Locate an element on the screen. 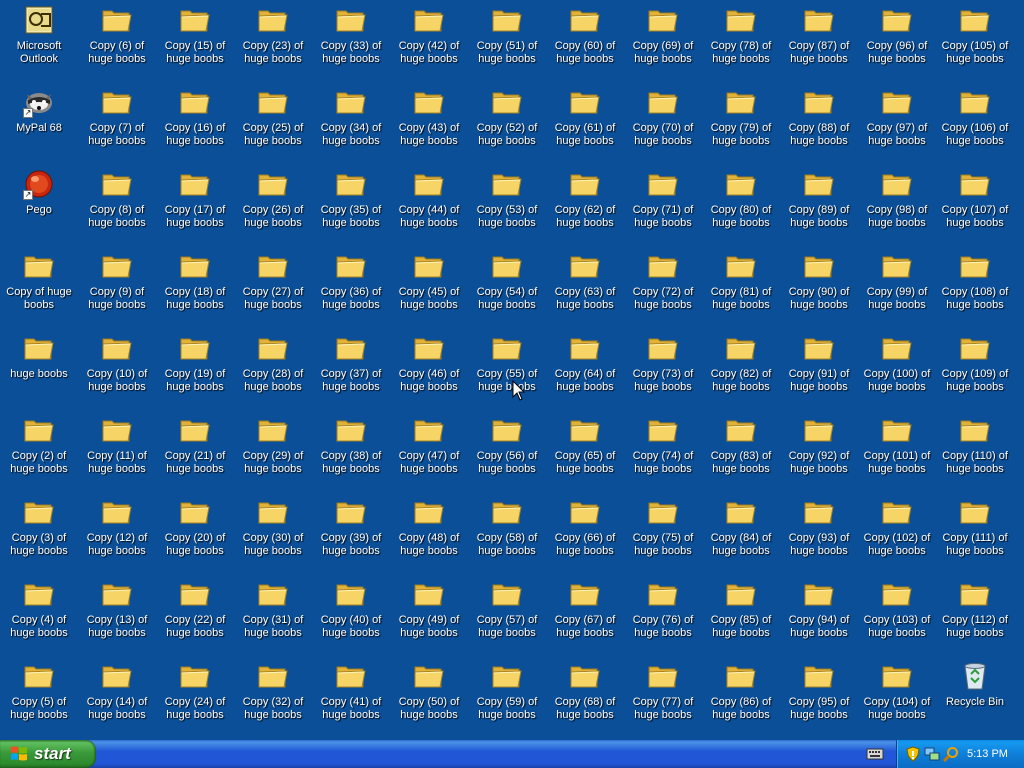 Image resolution: width=1024 pixels, height=768 pixels. folder-icon: Copy (65) of huge boobs is located at coordinates (585, 449).